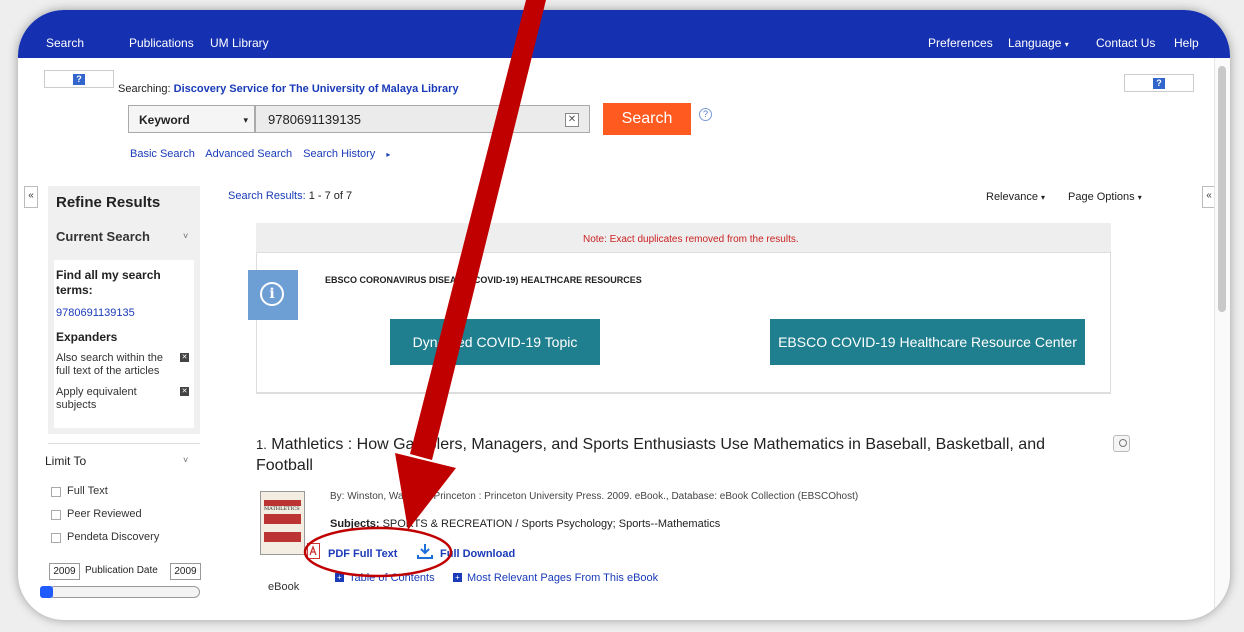 This screenshot has width=1244, height=632. I want to click on cover-title: MATHLETICS, so click(282, 509).